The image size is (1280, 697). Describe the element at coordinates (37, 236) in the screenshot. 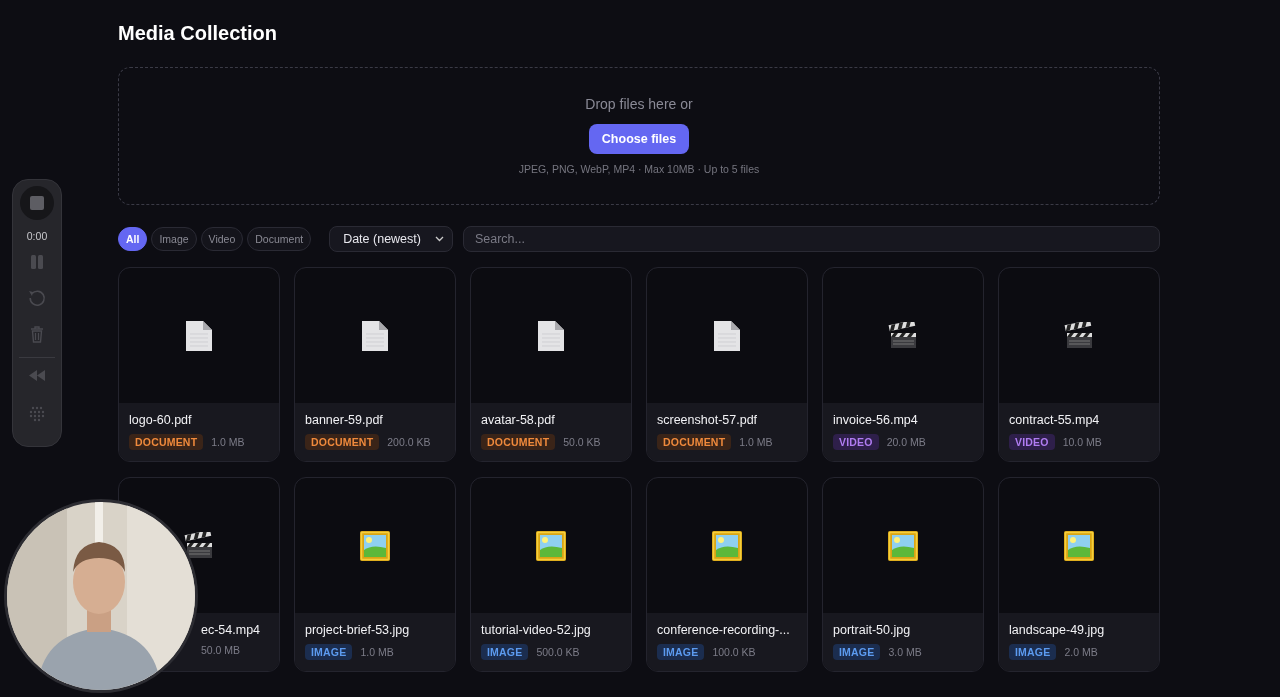

I see `recording-time: 0:00` at that location.